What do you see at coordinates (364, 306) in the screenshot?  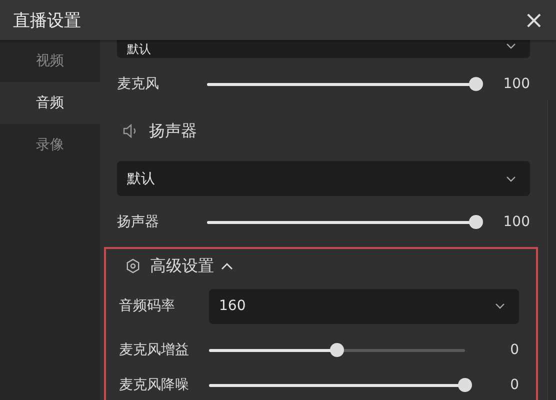 I see `bitrate-dropdown: 160` at bounding box center [364, 306].